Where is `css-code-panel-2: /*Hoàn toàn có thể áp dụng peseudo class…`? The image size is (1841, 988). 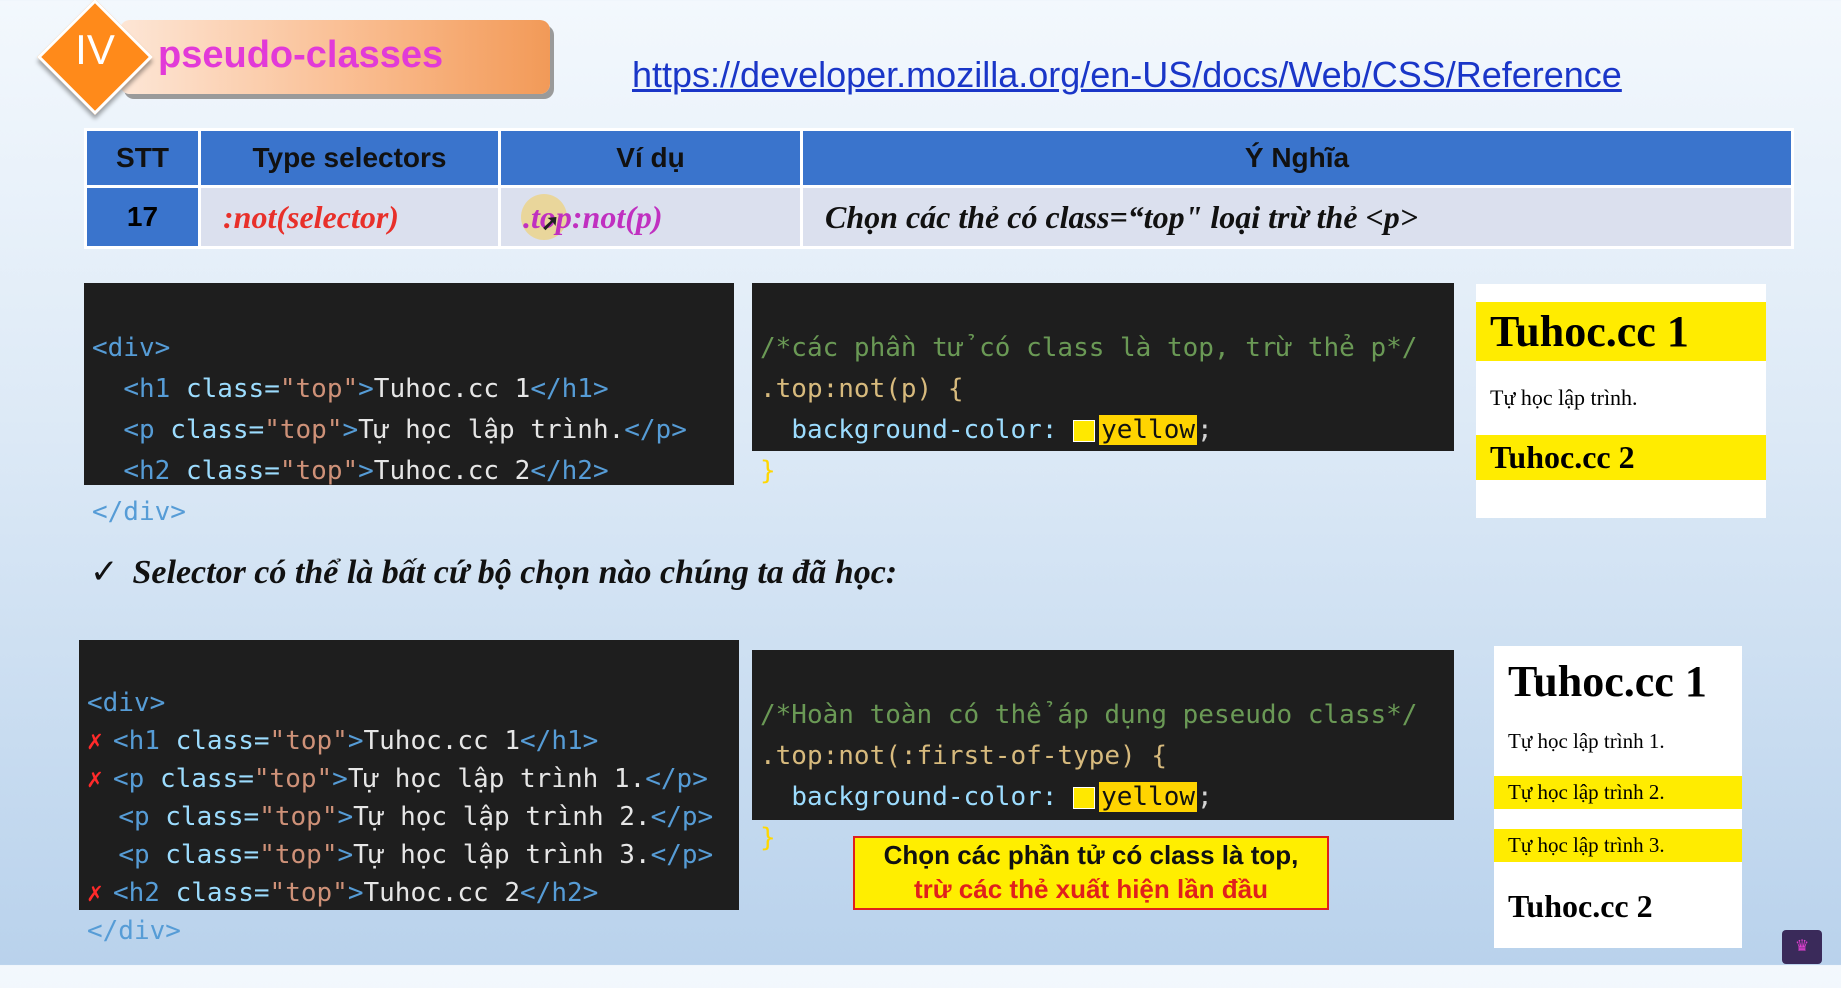
css-code-panel-2: /*Hoàn toàn có thể áp dụng peseudo class… is located at coordinates (1103, 751).